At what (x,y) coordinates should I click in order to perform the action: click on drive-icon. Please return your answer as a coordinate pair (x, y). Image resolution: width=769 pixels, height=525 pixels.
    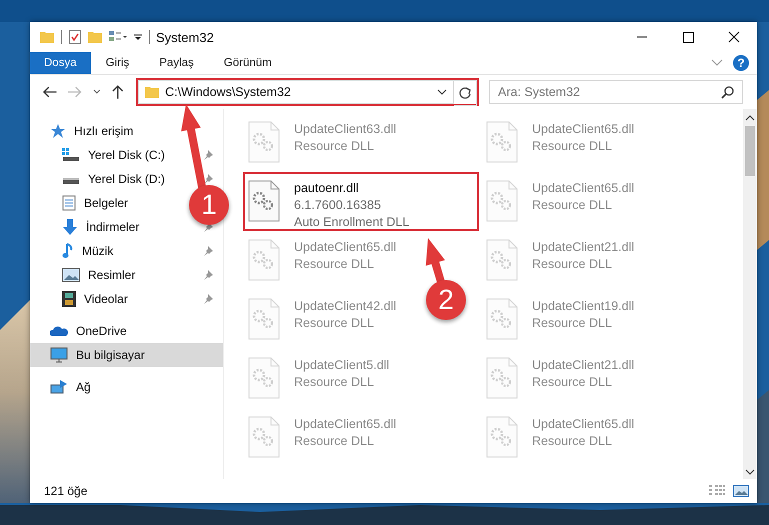
    Looking at the image, I should click on (71, 155).